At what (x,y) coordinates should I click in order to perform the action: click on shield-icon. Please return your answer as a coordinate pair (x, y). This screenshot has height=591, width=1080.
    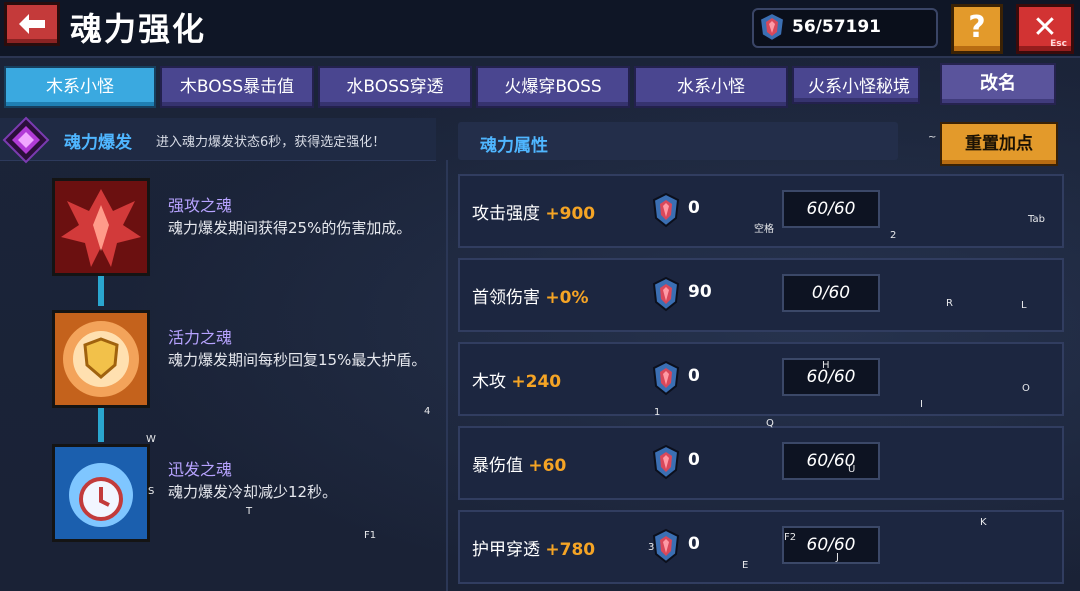
    Looking at the image, I should click on (101, 359).